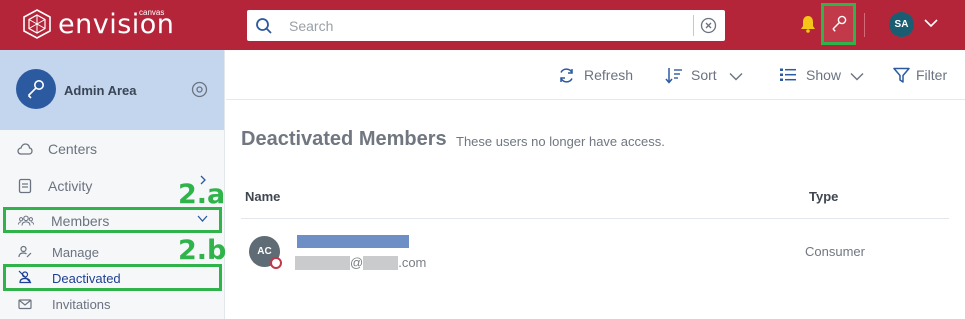  I want to click on column-header-type: Type, so click(823, 196).